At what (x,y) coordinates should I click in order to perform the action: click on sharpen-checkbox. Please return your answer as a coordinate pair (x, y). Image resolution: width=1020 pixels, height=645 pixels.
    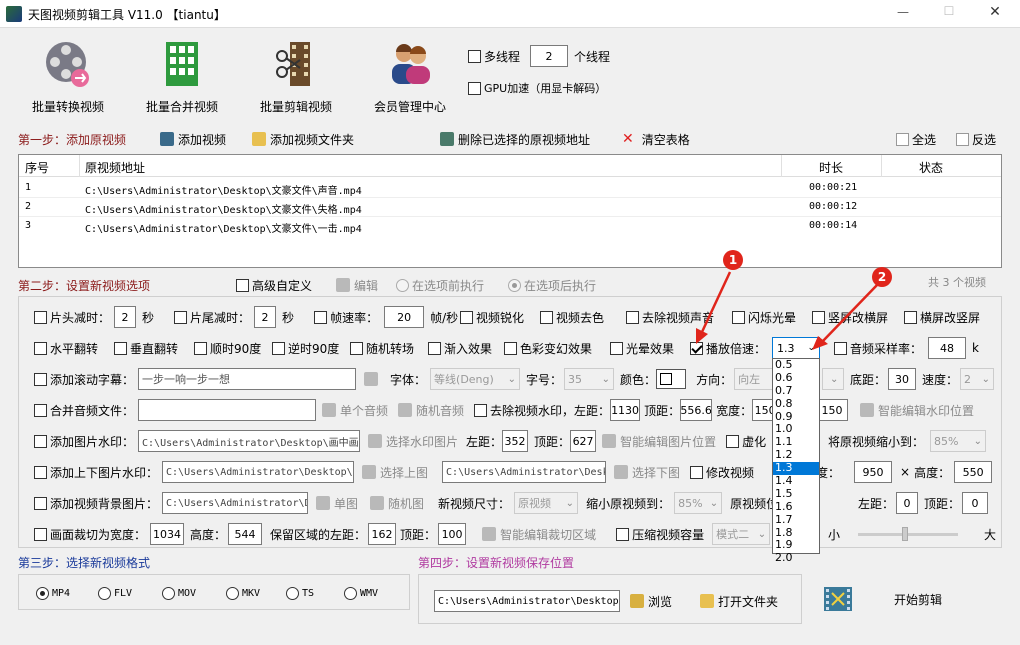
    Looking at the image, I should click on (466, 317).